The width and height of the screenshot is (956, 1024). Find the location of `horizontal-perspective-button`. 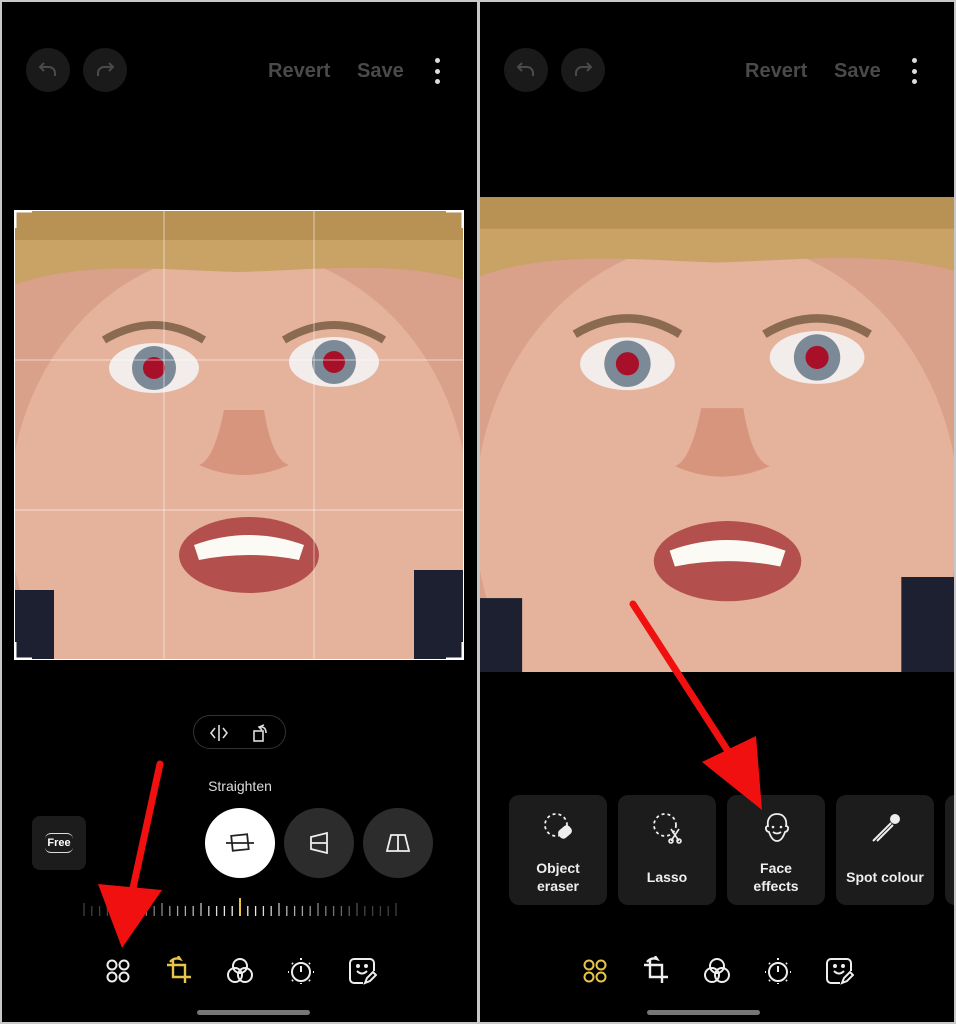

horizontal-perspective-button is located at coordinates (398, 843).